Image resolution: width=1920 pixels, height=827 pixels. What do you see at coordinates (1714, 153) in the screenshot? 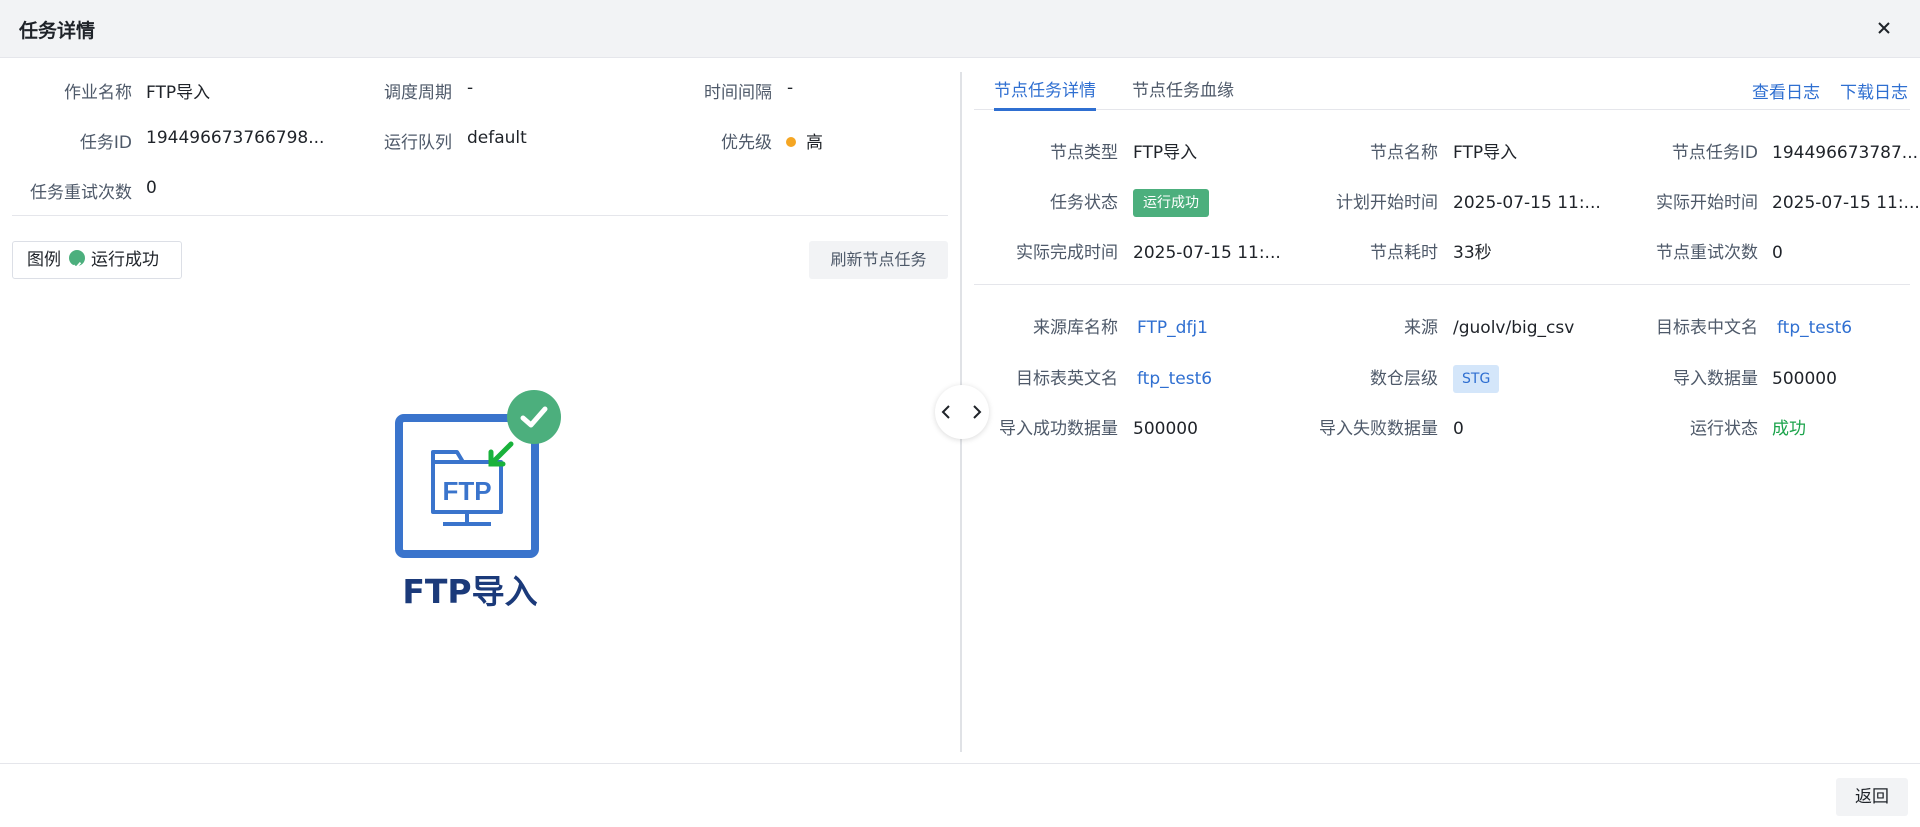
I see `node-task-id-label: 节点任务ID` at bounding box center [1714, 153].